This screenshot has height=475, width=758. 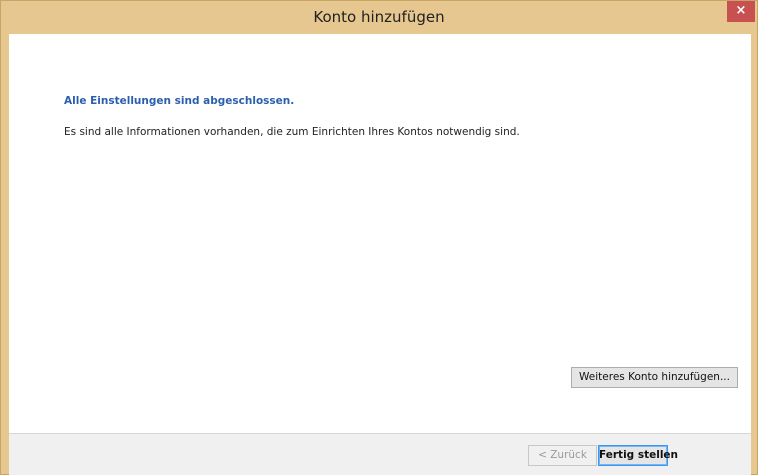 What do you see at coordinates (179, 101) in the screenshot?
I see `completion-heading: Alle Einstellungen sind abgeschlossen.` at bounding box center [179, 101].